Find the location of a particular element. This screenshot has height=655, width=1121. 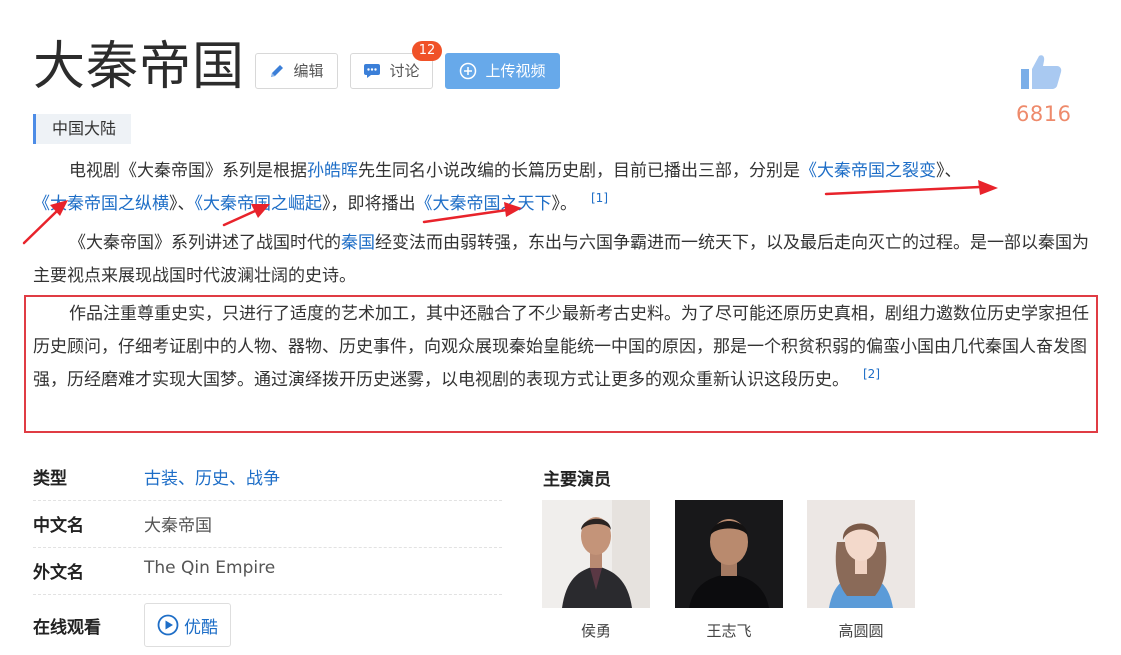

genre-link: 战争 is located at coordinates (263, 479).